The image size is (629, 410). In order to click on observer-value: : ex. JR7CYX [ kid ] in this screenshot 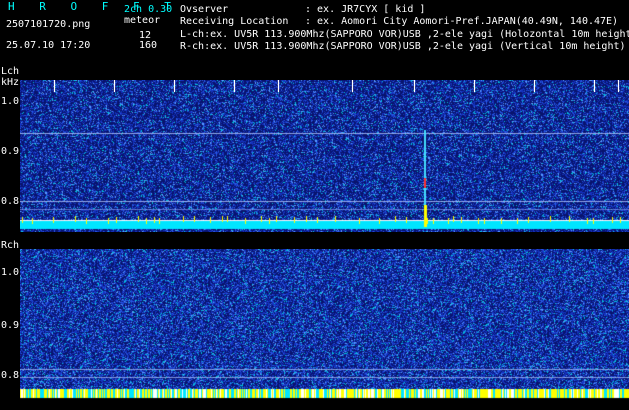, I will do `click(365, 9)`.